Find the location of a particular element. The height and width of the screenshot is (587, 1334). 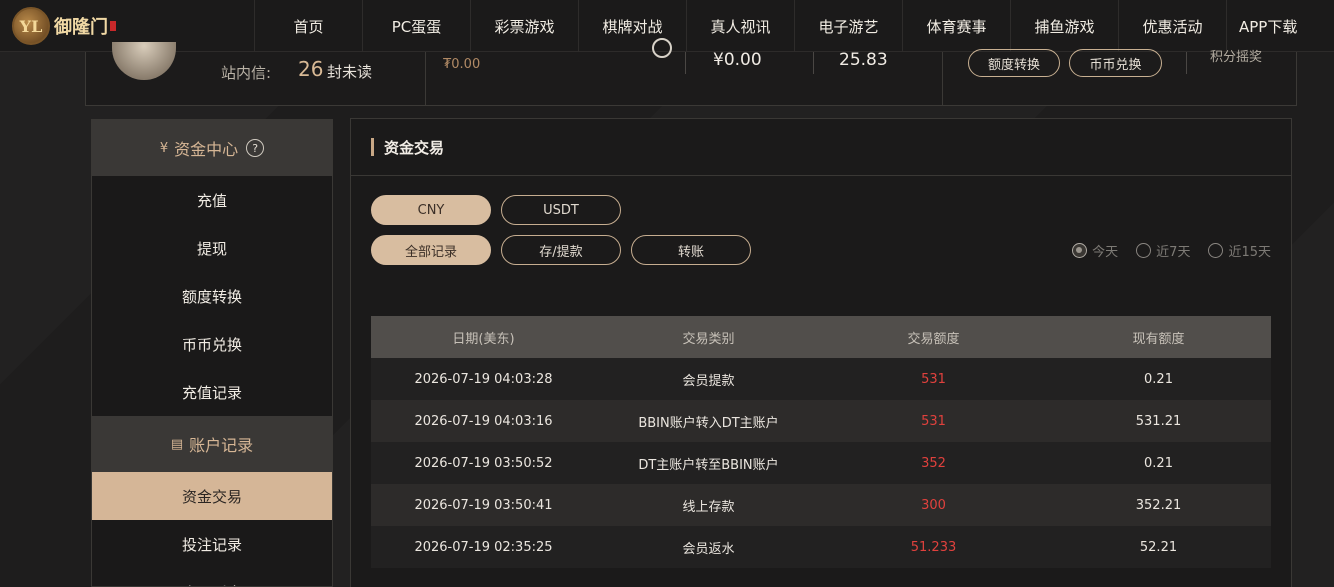

cell-date: 2026-07-19 04:03:16 is located at coordinates (483, 421).